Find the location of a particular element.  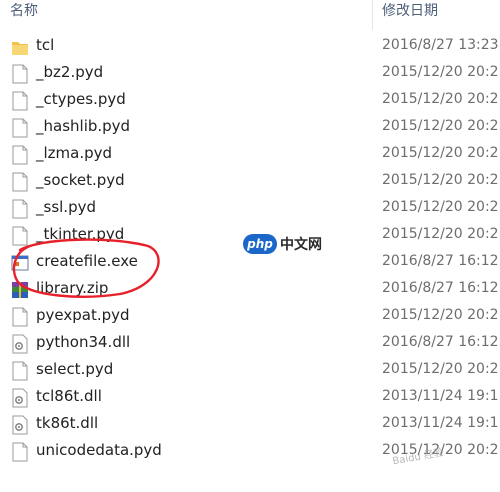

file-row: tcl 2016/8/27 13:23 is located at coordinates (250, 46).